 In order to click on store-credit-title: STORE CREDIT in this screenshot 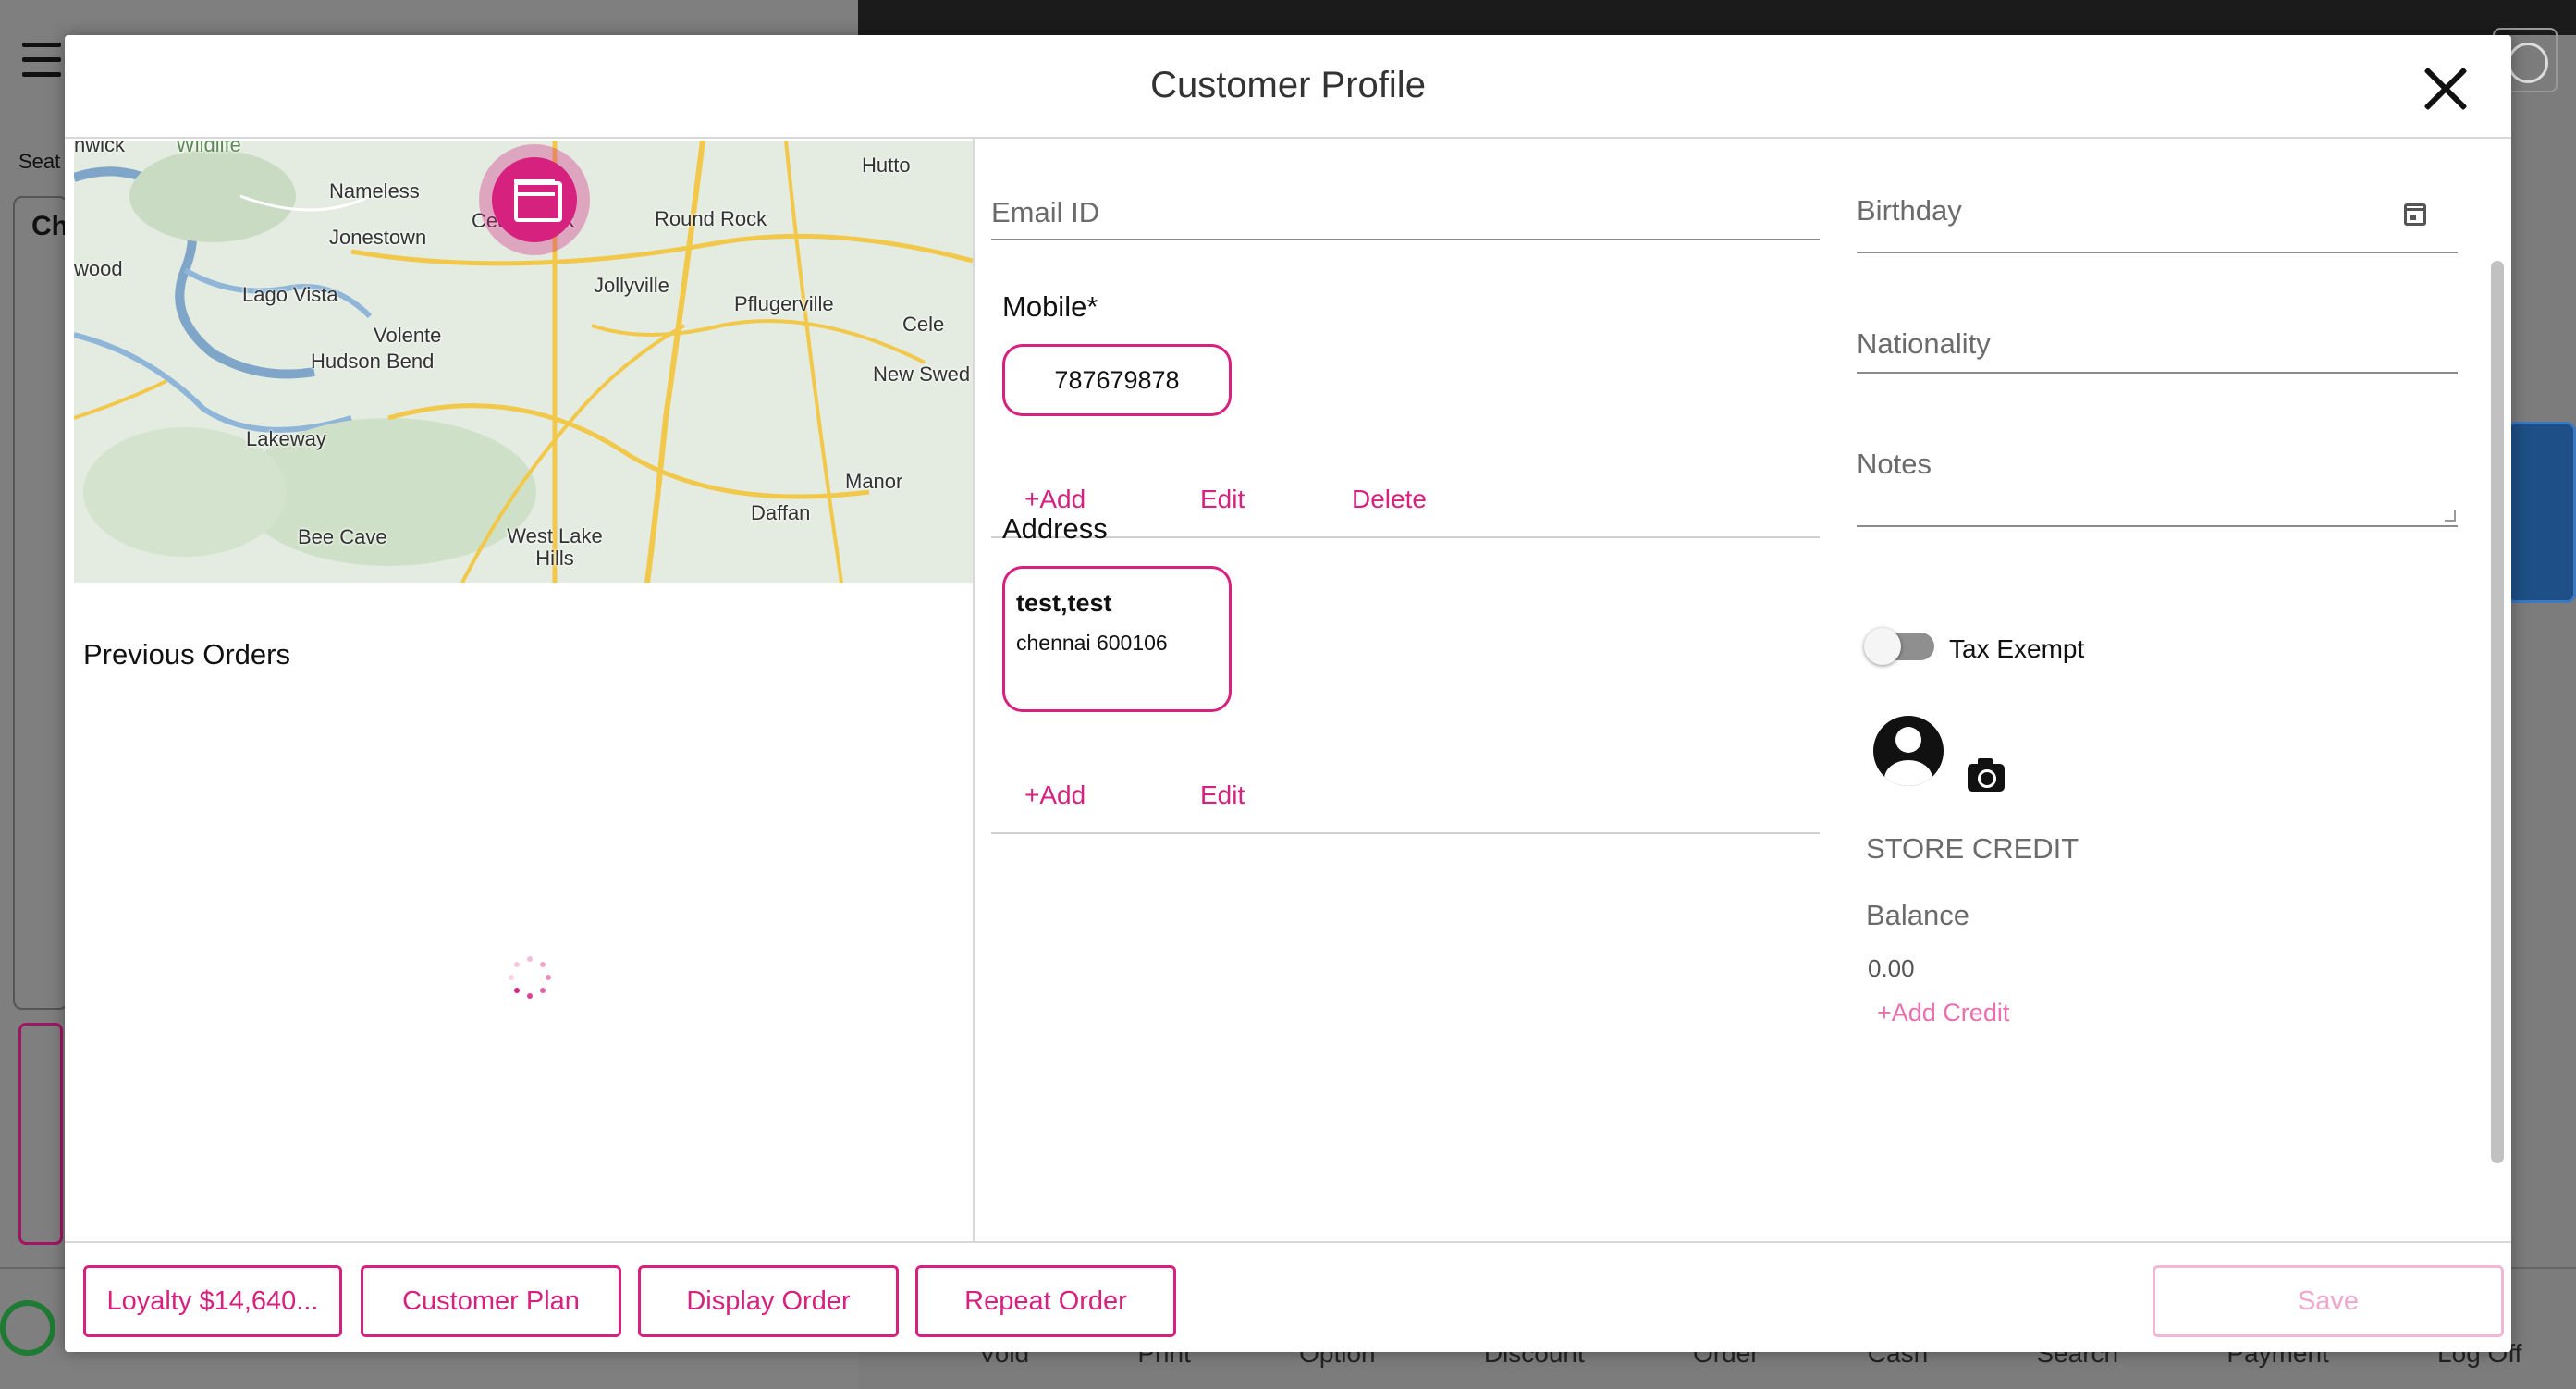, I will do `click(1972, 848)`.